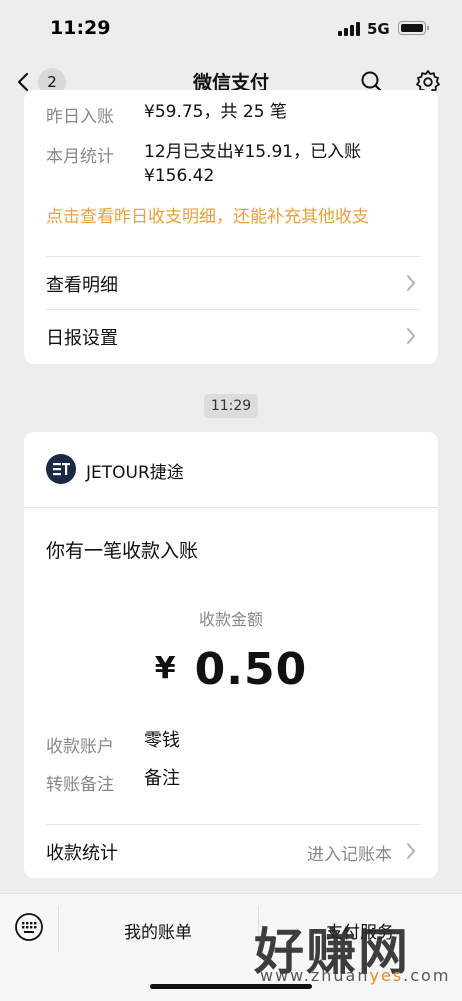  I want to click on merchant-logo, so click(61, 469).